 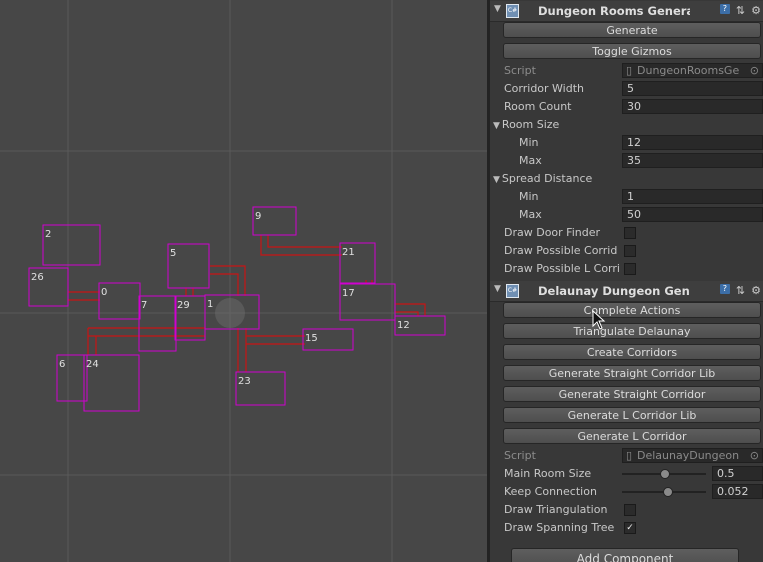 I want to click on toggle-gizmos-button: Toggle Gizmos, so click(x=632, y=51).